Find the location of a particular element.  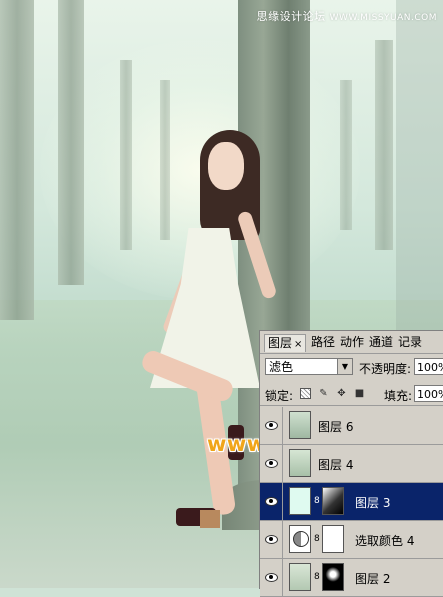

shoe-wedge-heel is located at coordinates (210, 519).